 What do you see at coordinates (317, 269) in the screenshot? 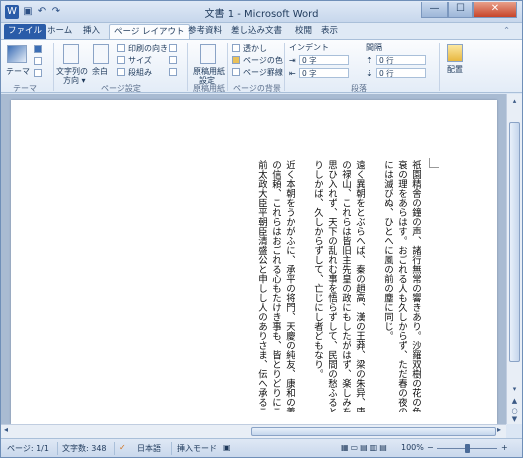
I see `text-column: りしかば、久しからずして、亡じにし者どもなり。` at bounding box center [317, 269].